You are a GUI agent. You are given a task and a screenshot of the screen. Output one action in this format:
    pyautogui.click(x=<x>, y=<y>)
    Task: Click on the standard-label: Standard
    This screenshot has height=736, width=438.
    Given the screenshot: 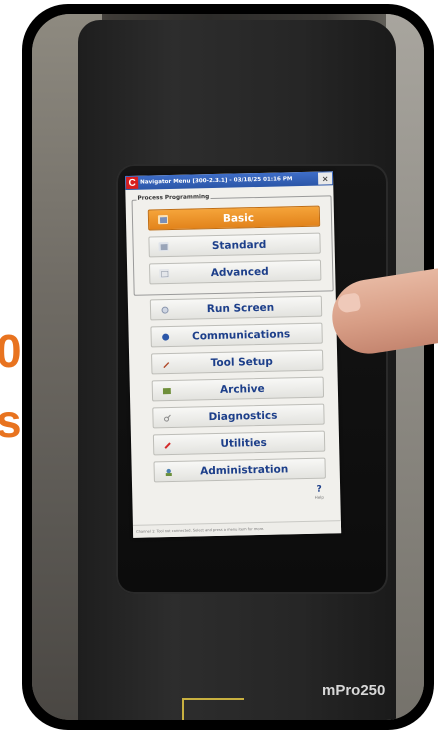 What is the action you would take?
    pyautogui.click(x=239, y=245)
    